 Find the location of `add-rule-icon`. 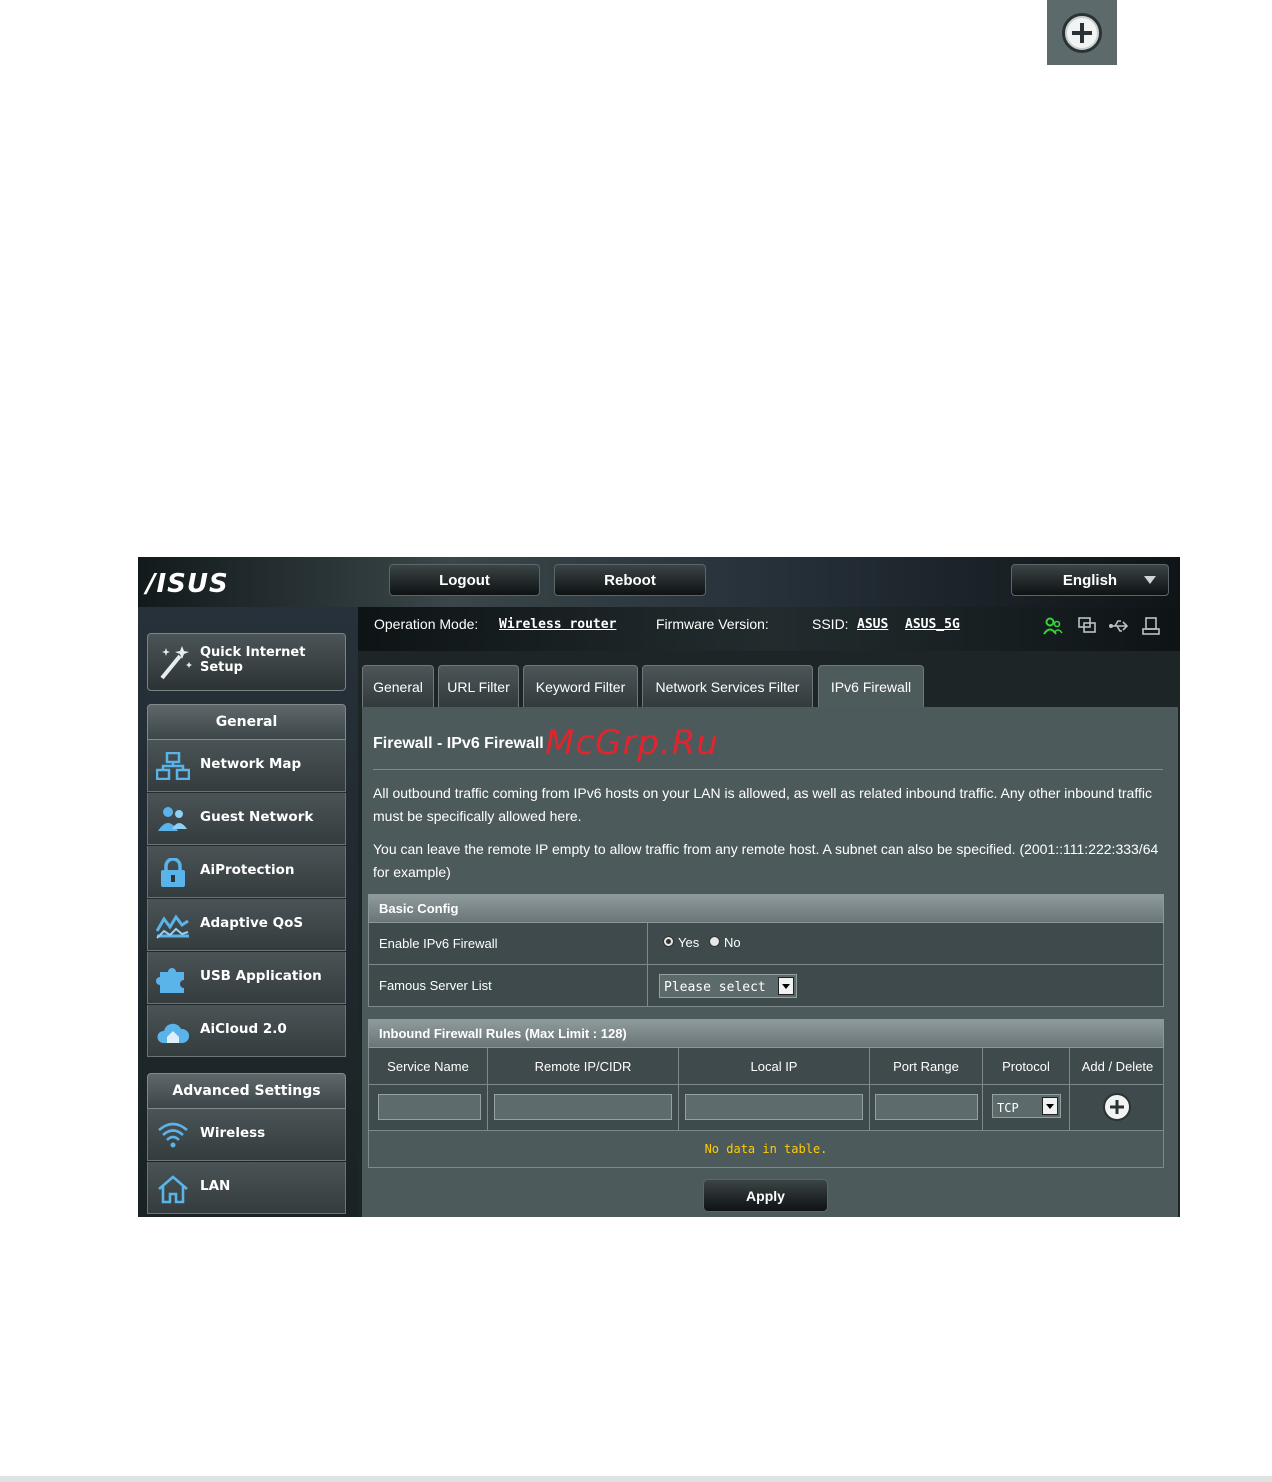

add-rule-icon is located at coordinates (1117, 1107).